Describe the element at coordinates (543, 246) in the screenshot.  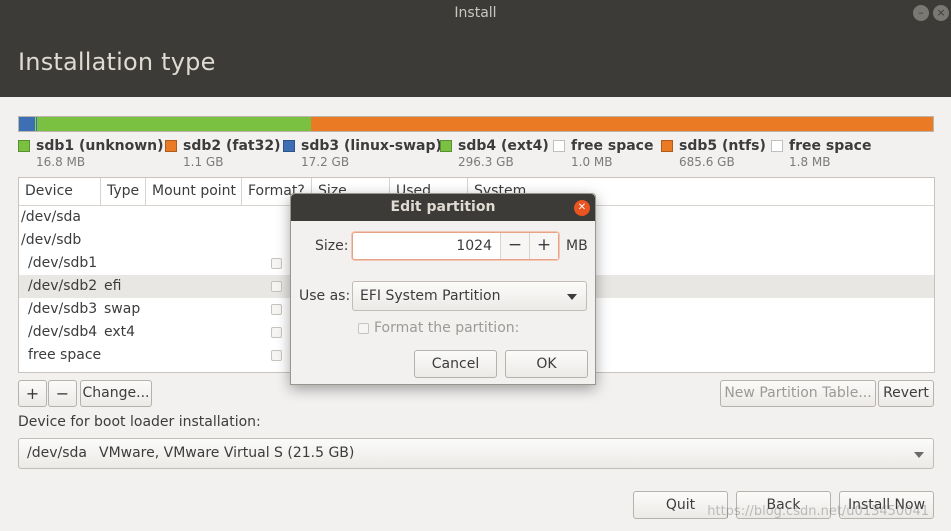
I see `increase-button: +` at that location.